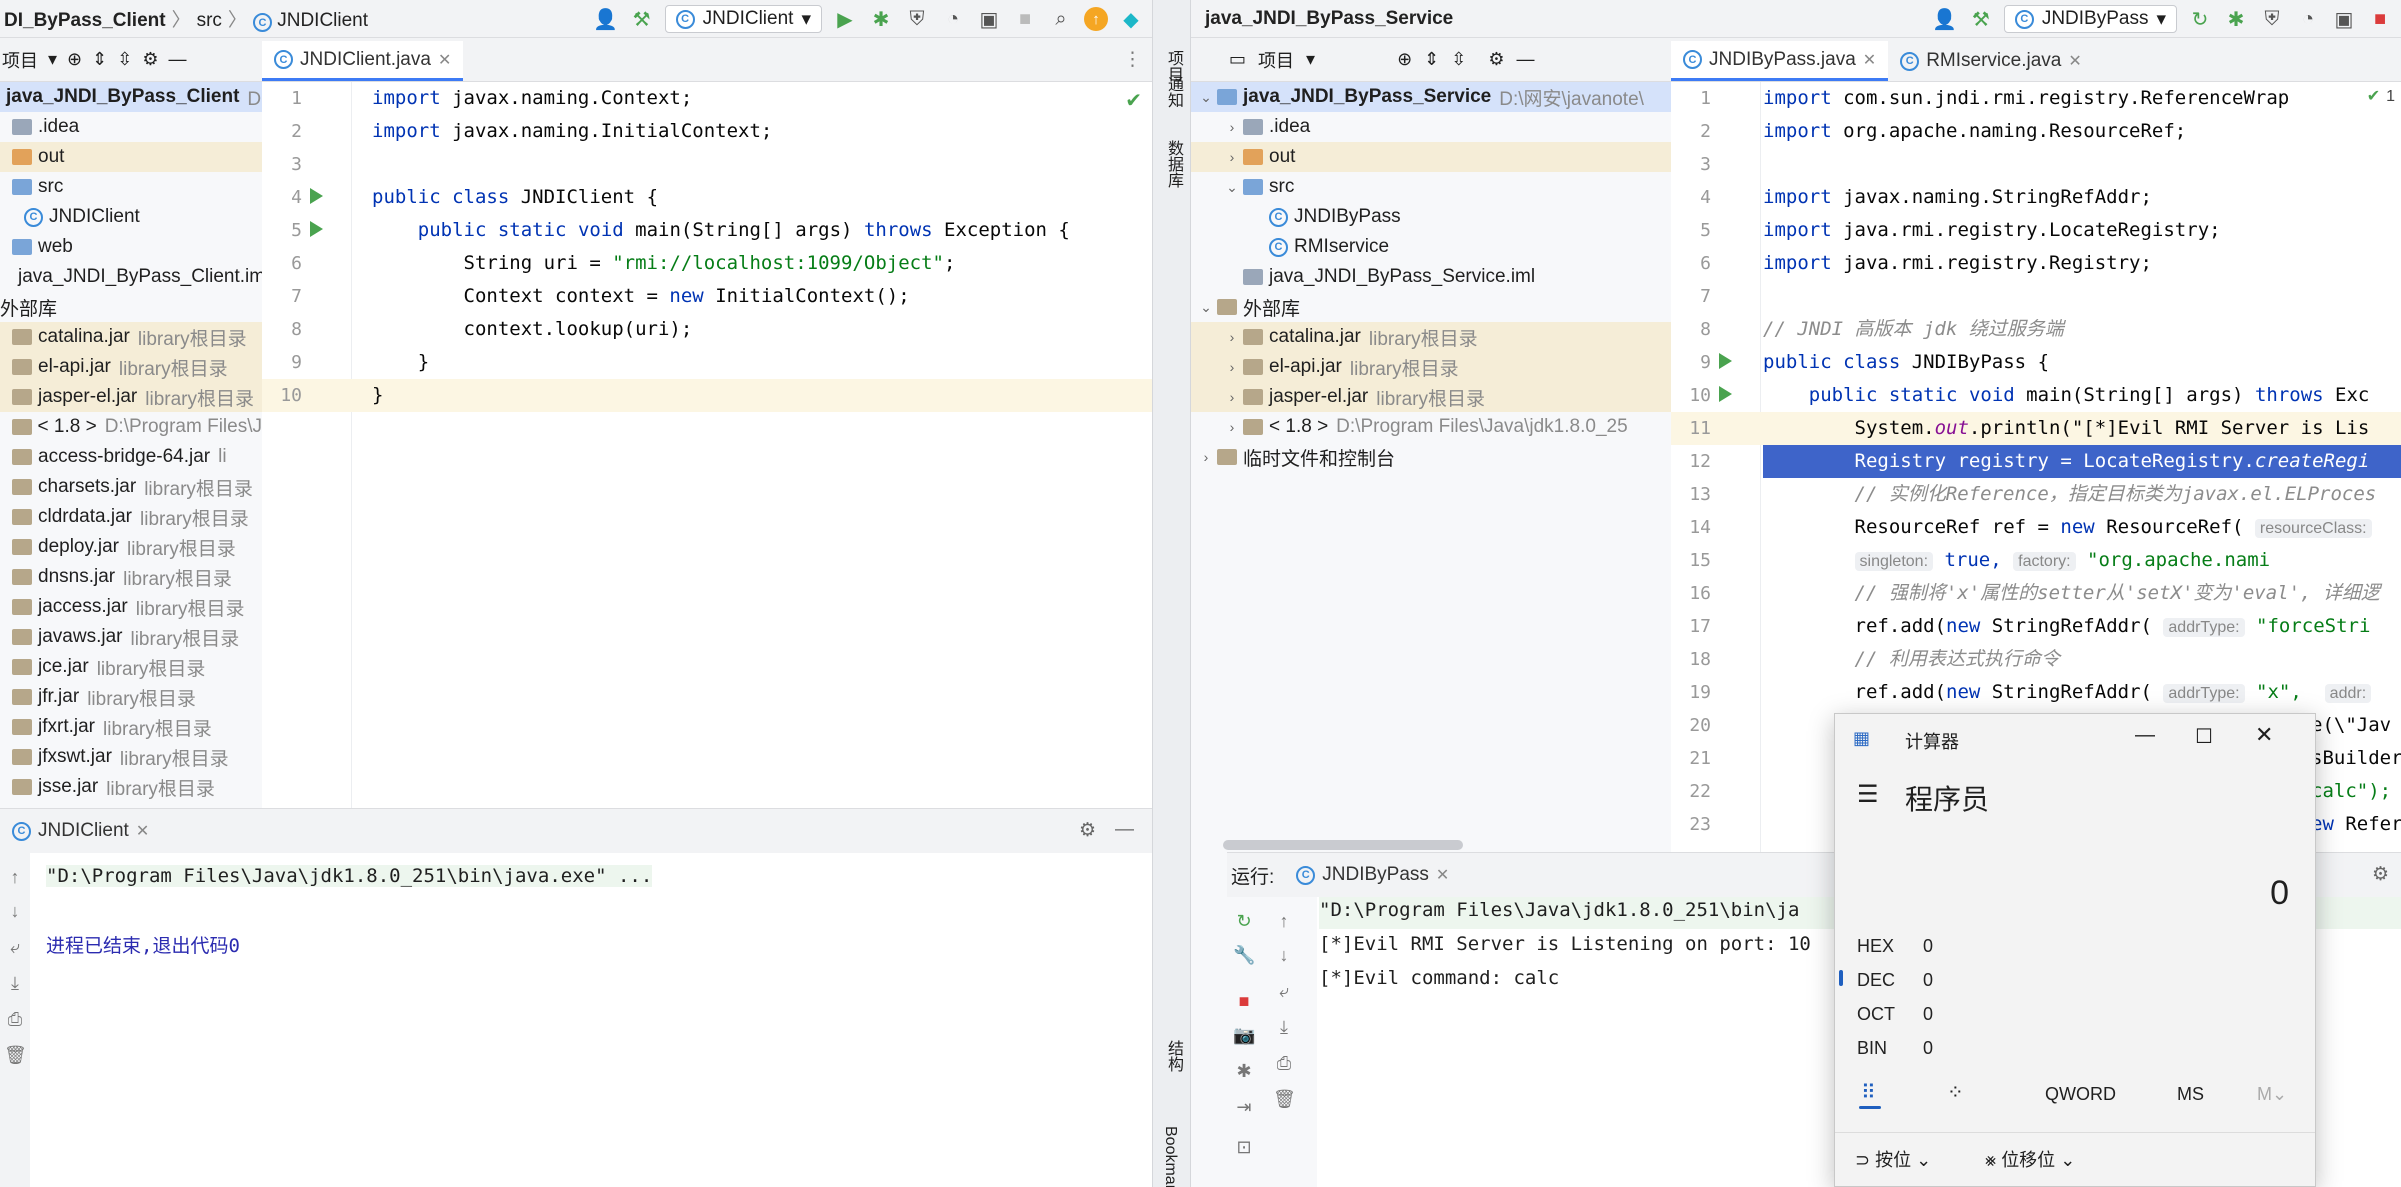  Describe the element at coordinates (1431, 457) in the screenshot. I see `tree-item: › 临时文件和控制台` at that location.